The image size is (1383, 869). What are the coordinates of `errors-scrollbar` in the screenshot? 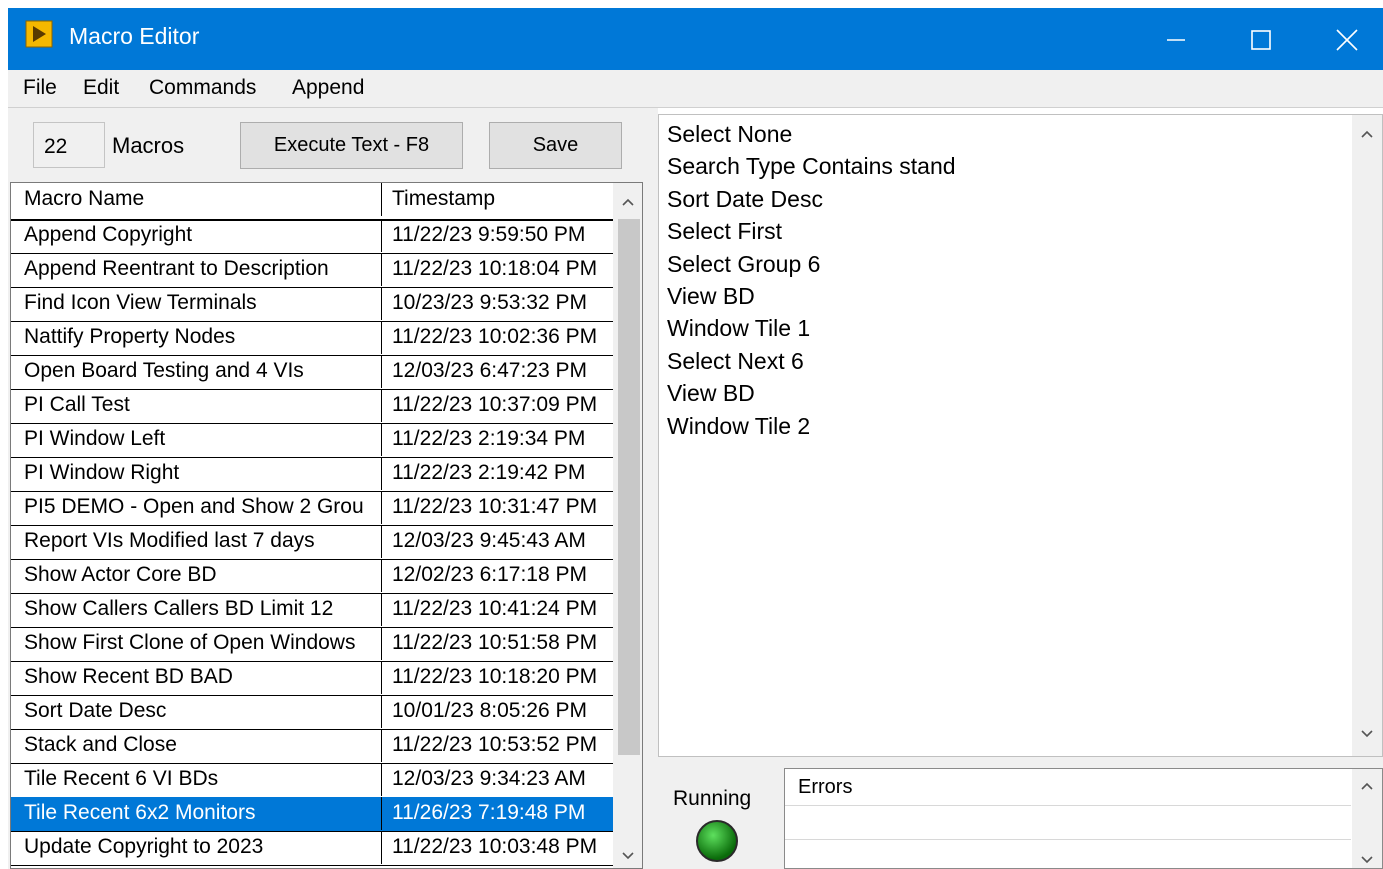 It's located at (1367, 818).